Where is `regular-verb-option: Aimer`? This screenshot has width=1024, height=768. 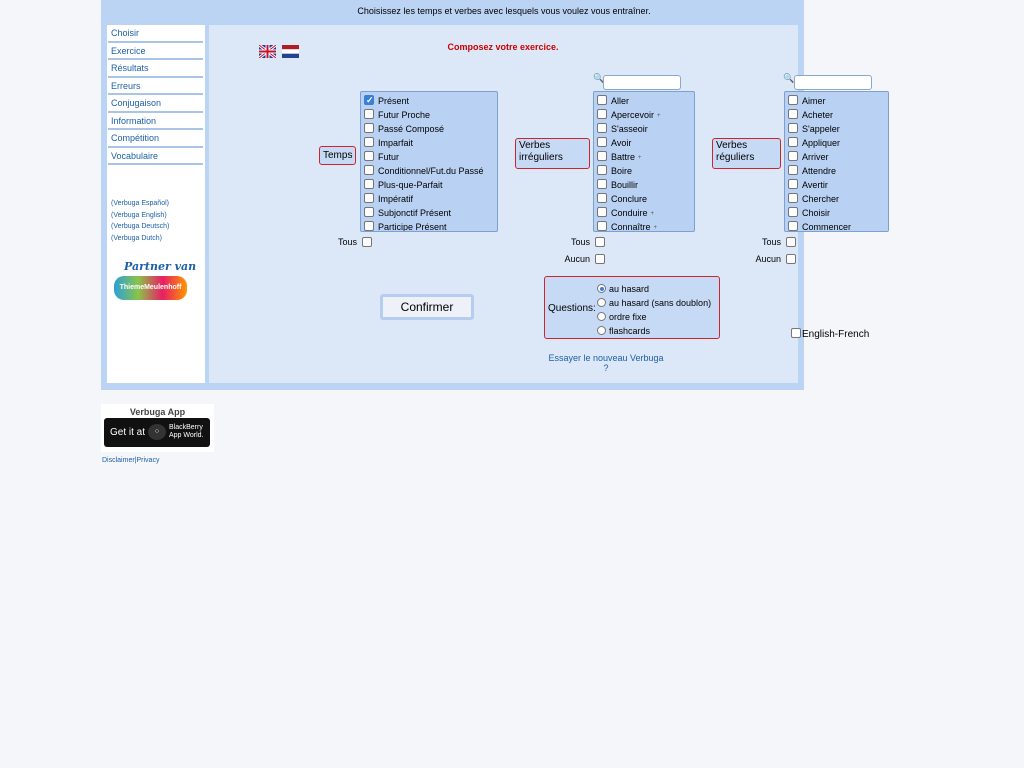 regular-verb-option: Aimer is located at coordinates (838, 101).